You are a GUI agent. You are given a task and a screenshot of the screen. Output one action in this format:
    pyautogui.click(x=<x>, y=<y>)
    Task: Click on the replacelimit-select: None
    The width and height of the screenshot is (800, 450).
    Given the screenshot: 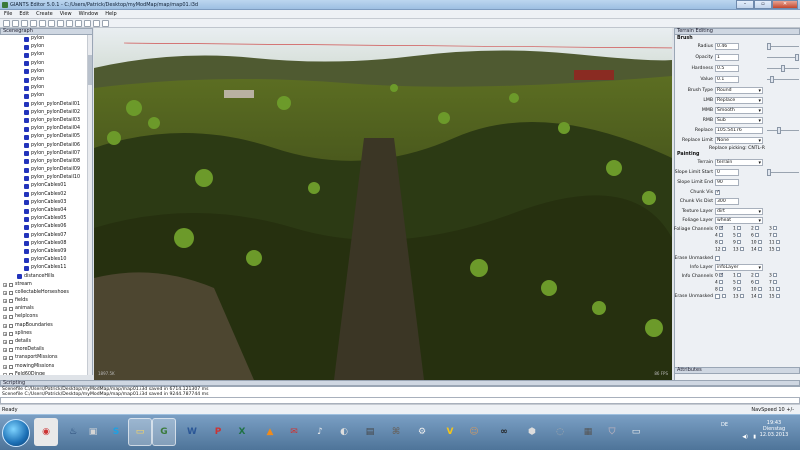 What is the action you would take?
    pyautogui.click(x=739, y=140)
    